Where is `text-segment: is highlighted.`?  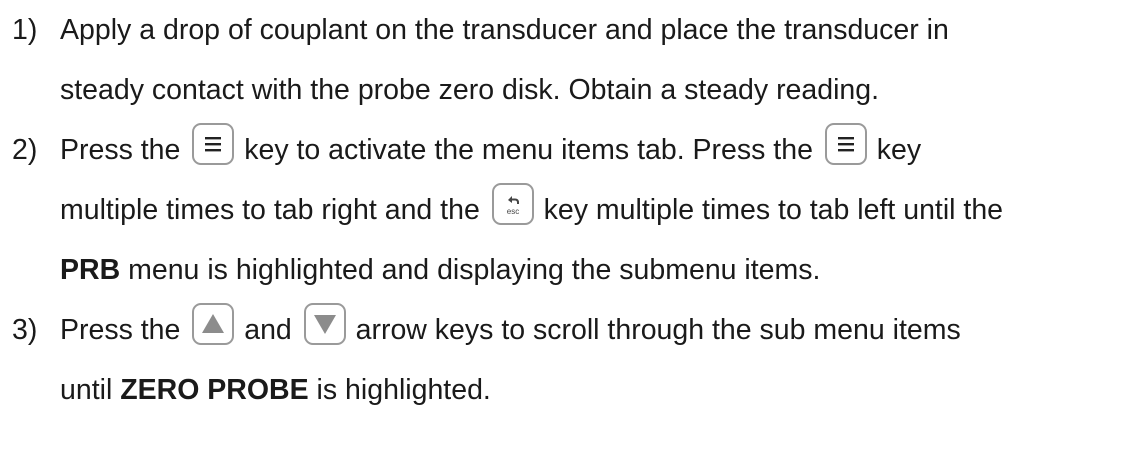
text-segment: is highlighted. is located at coordinates (399, 390).